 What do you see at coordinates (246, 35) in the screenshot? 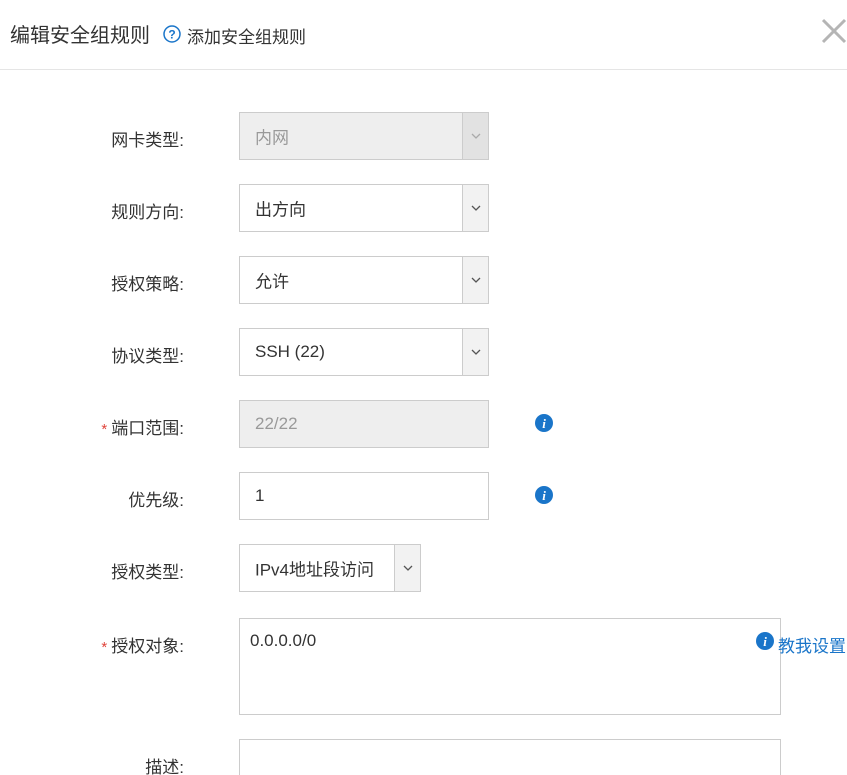
I see `add-rule-help-link: 添加安全组规则` at bounding box center [246, 35].